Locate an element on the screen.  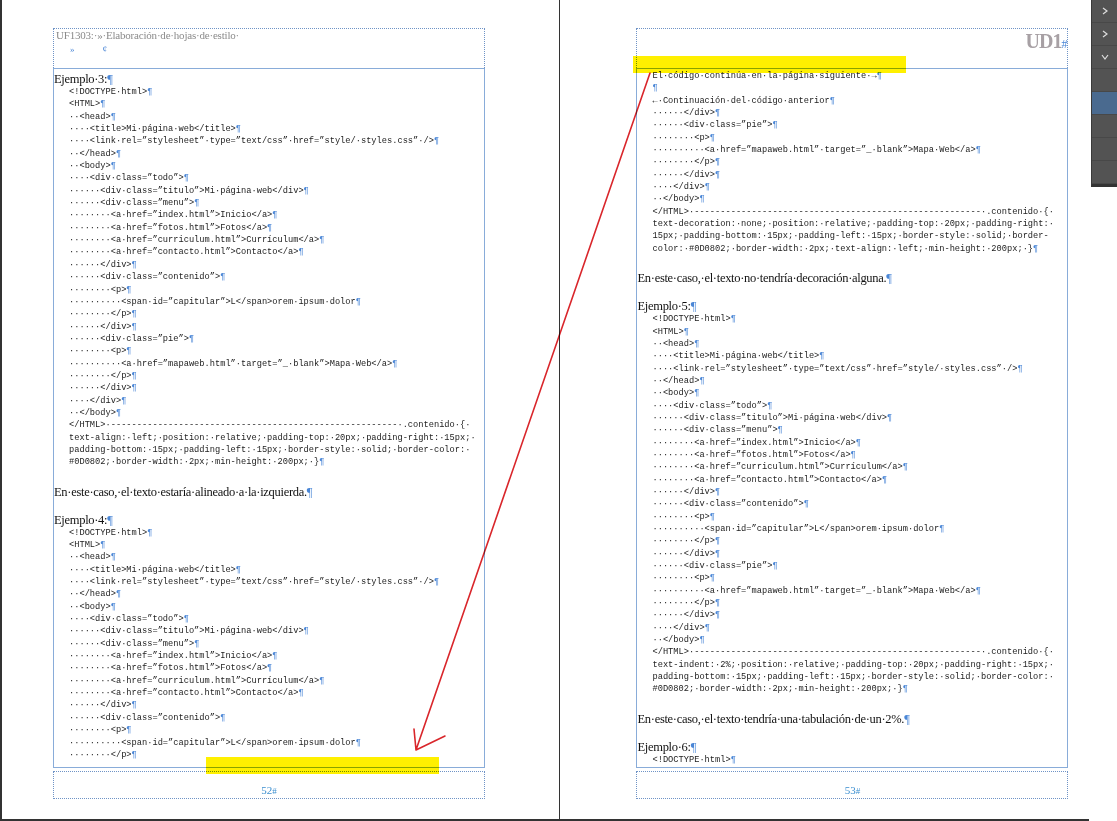
chevron-down-icon is located at coordinates (1104, 57).